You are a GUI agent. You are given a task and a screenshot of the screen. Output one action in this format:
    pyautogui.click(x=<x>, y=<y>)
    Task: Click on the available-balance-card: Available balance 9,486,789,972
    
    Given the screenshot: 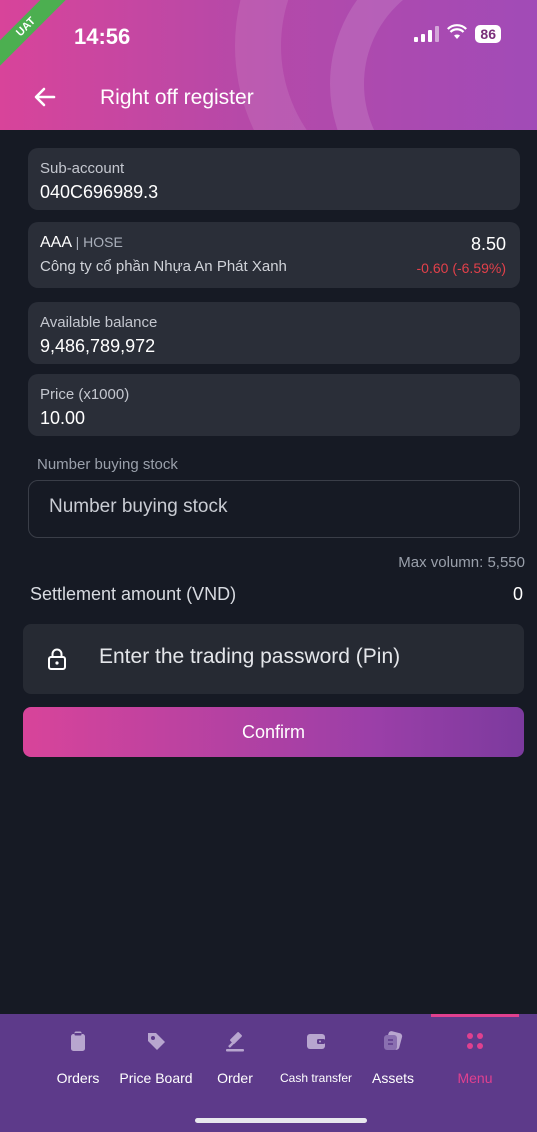 What is the action you would take?
    pyautogui.click(x=274, y=333)
    